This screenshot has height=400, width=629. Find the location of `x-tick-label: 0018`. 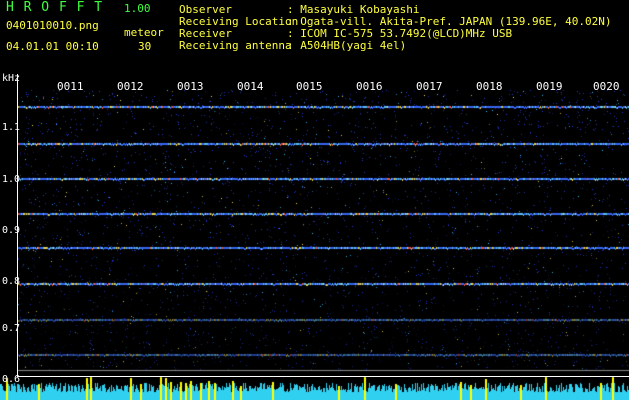

x-tick-label: 0018 is located at coordinates (489, 86).